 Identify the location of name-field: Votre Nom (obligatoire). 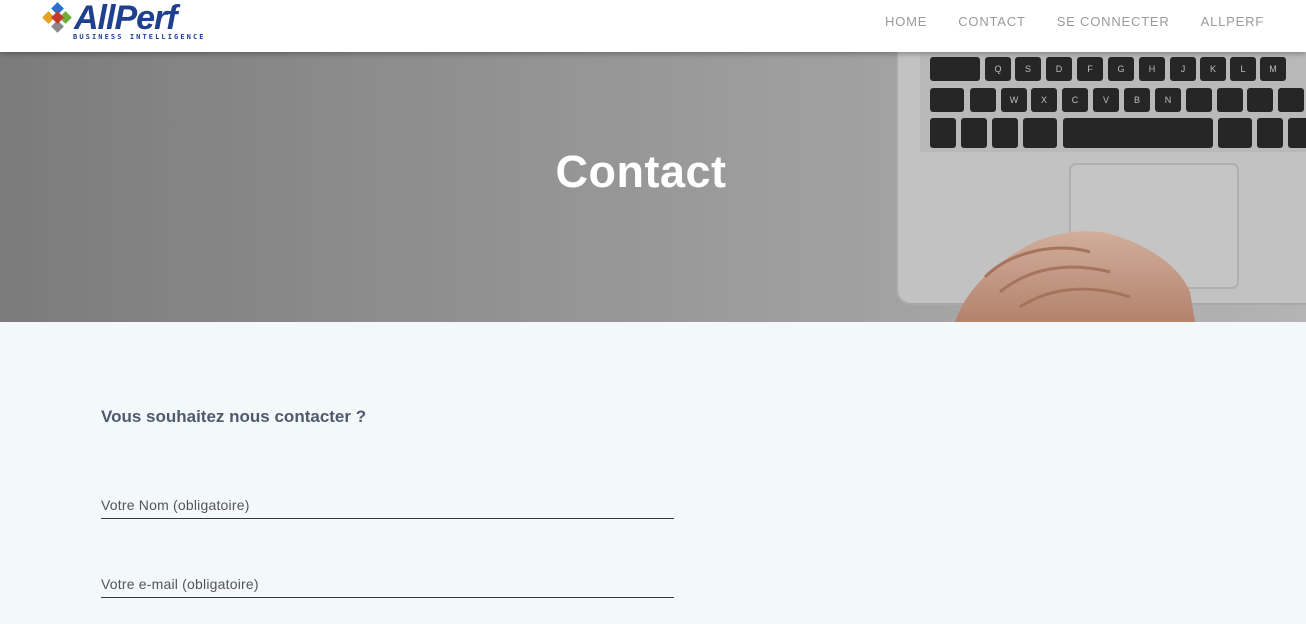
(387, 504).